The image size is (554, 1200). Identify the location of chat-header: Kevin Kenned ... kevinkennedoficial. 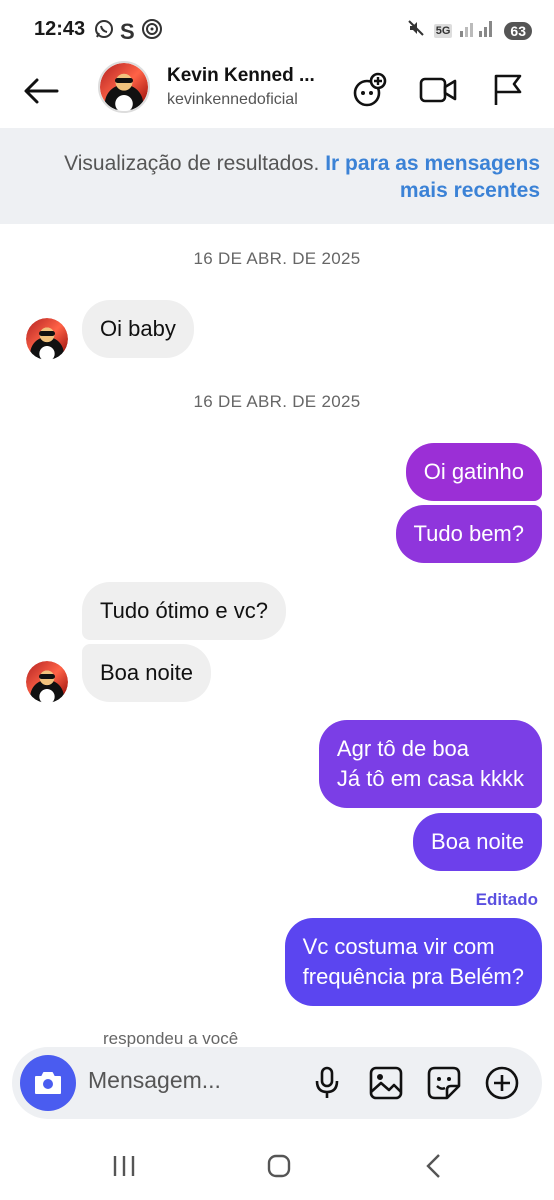
(277, 91).